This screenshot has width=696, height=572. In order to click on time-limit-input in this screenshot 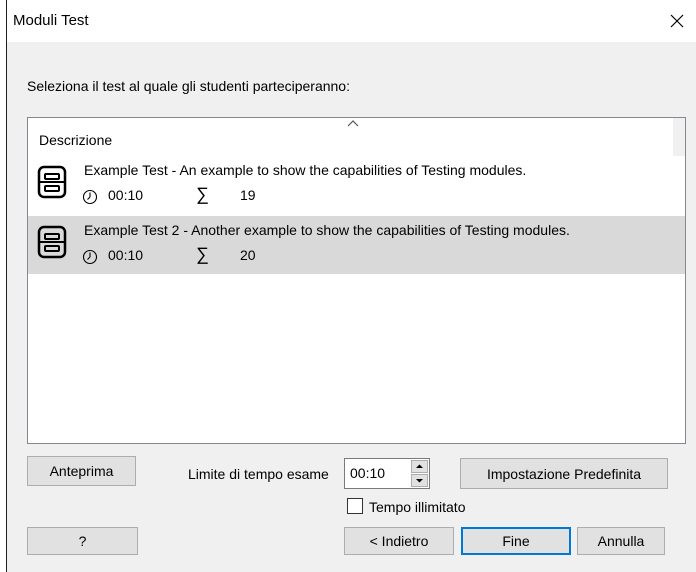, I will do `click(380, 473)`.